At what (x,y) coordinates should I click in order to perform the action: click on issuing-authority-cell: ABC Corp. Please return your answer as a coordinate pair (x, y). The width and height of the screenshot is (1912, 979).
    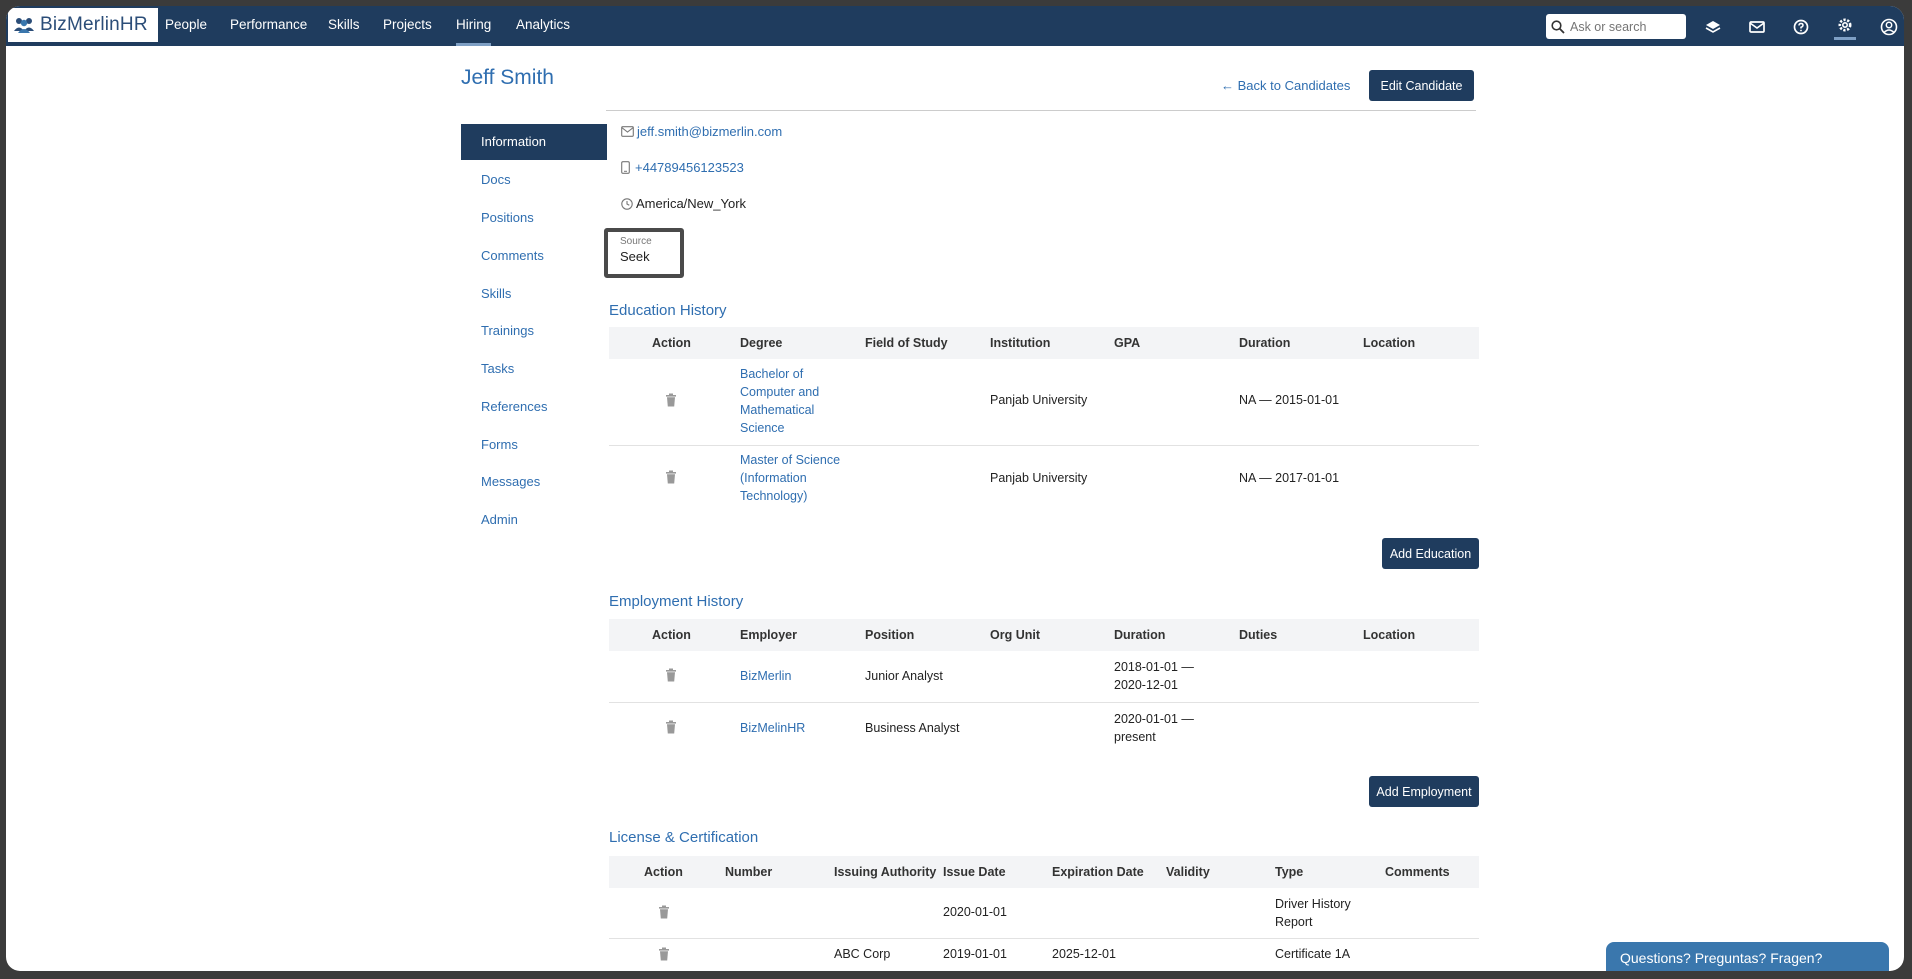
    Looking at the image, I should click on (862, 954).